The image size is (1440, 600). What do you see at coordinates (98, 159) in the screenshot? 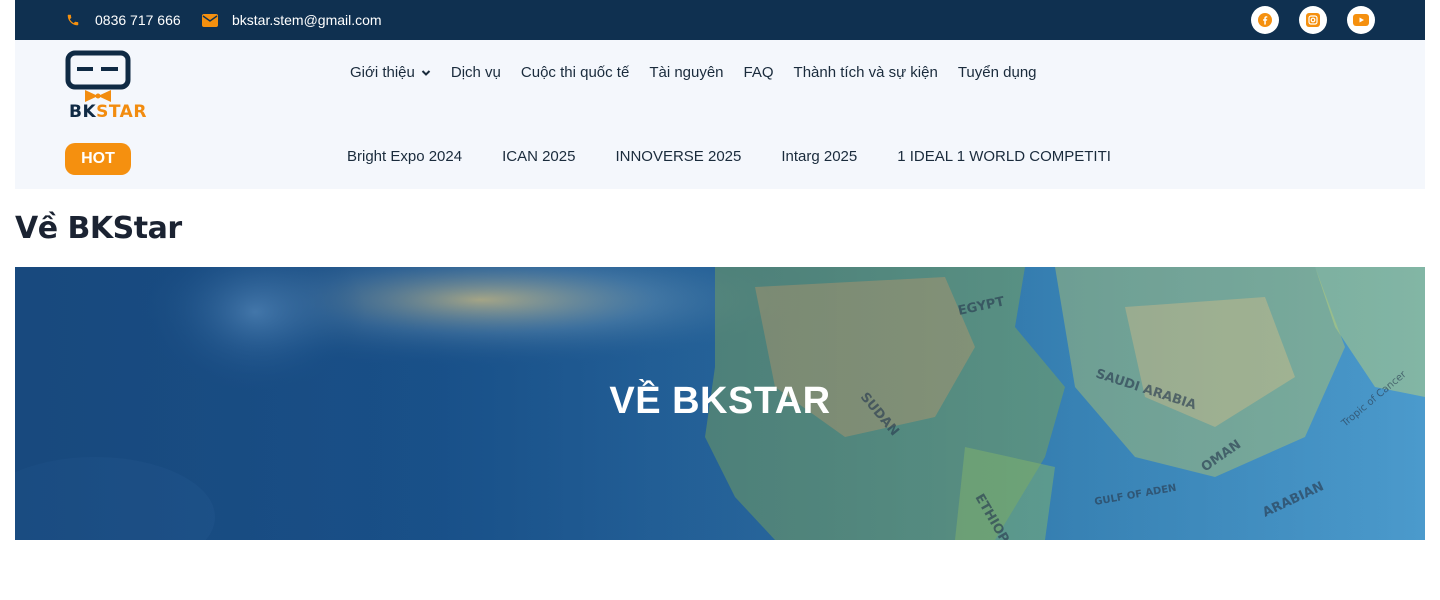
I see `hot-badge: HOT` at bounding box center [98, 159].